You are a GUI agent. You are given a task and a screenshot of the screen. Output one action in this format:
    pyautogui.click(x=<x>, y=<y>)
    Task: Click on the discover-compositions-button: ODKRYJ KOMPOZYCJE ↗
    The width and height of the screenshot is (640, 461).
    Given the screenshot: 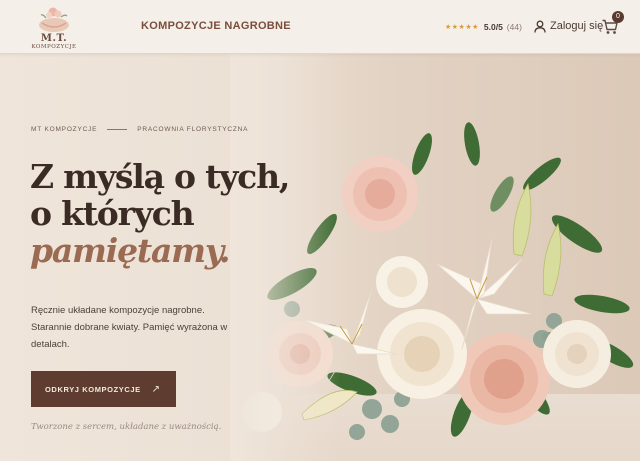 What is the action you would take?
    pyautogui.click(x=103, y=389)
    